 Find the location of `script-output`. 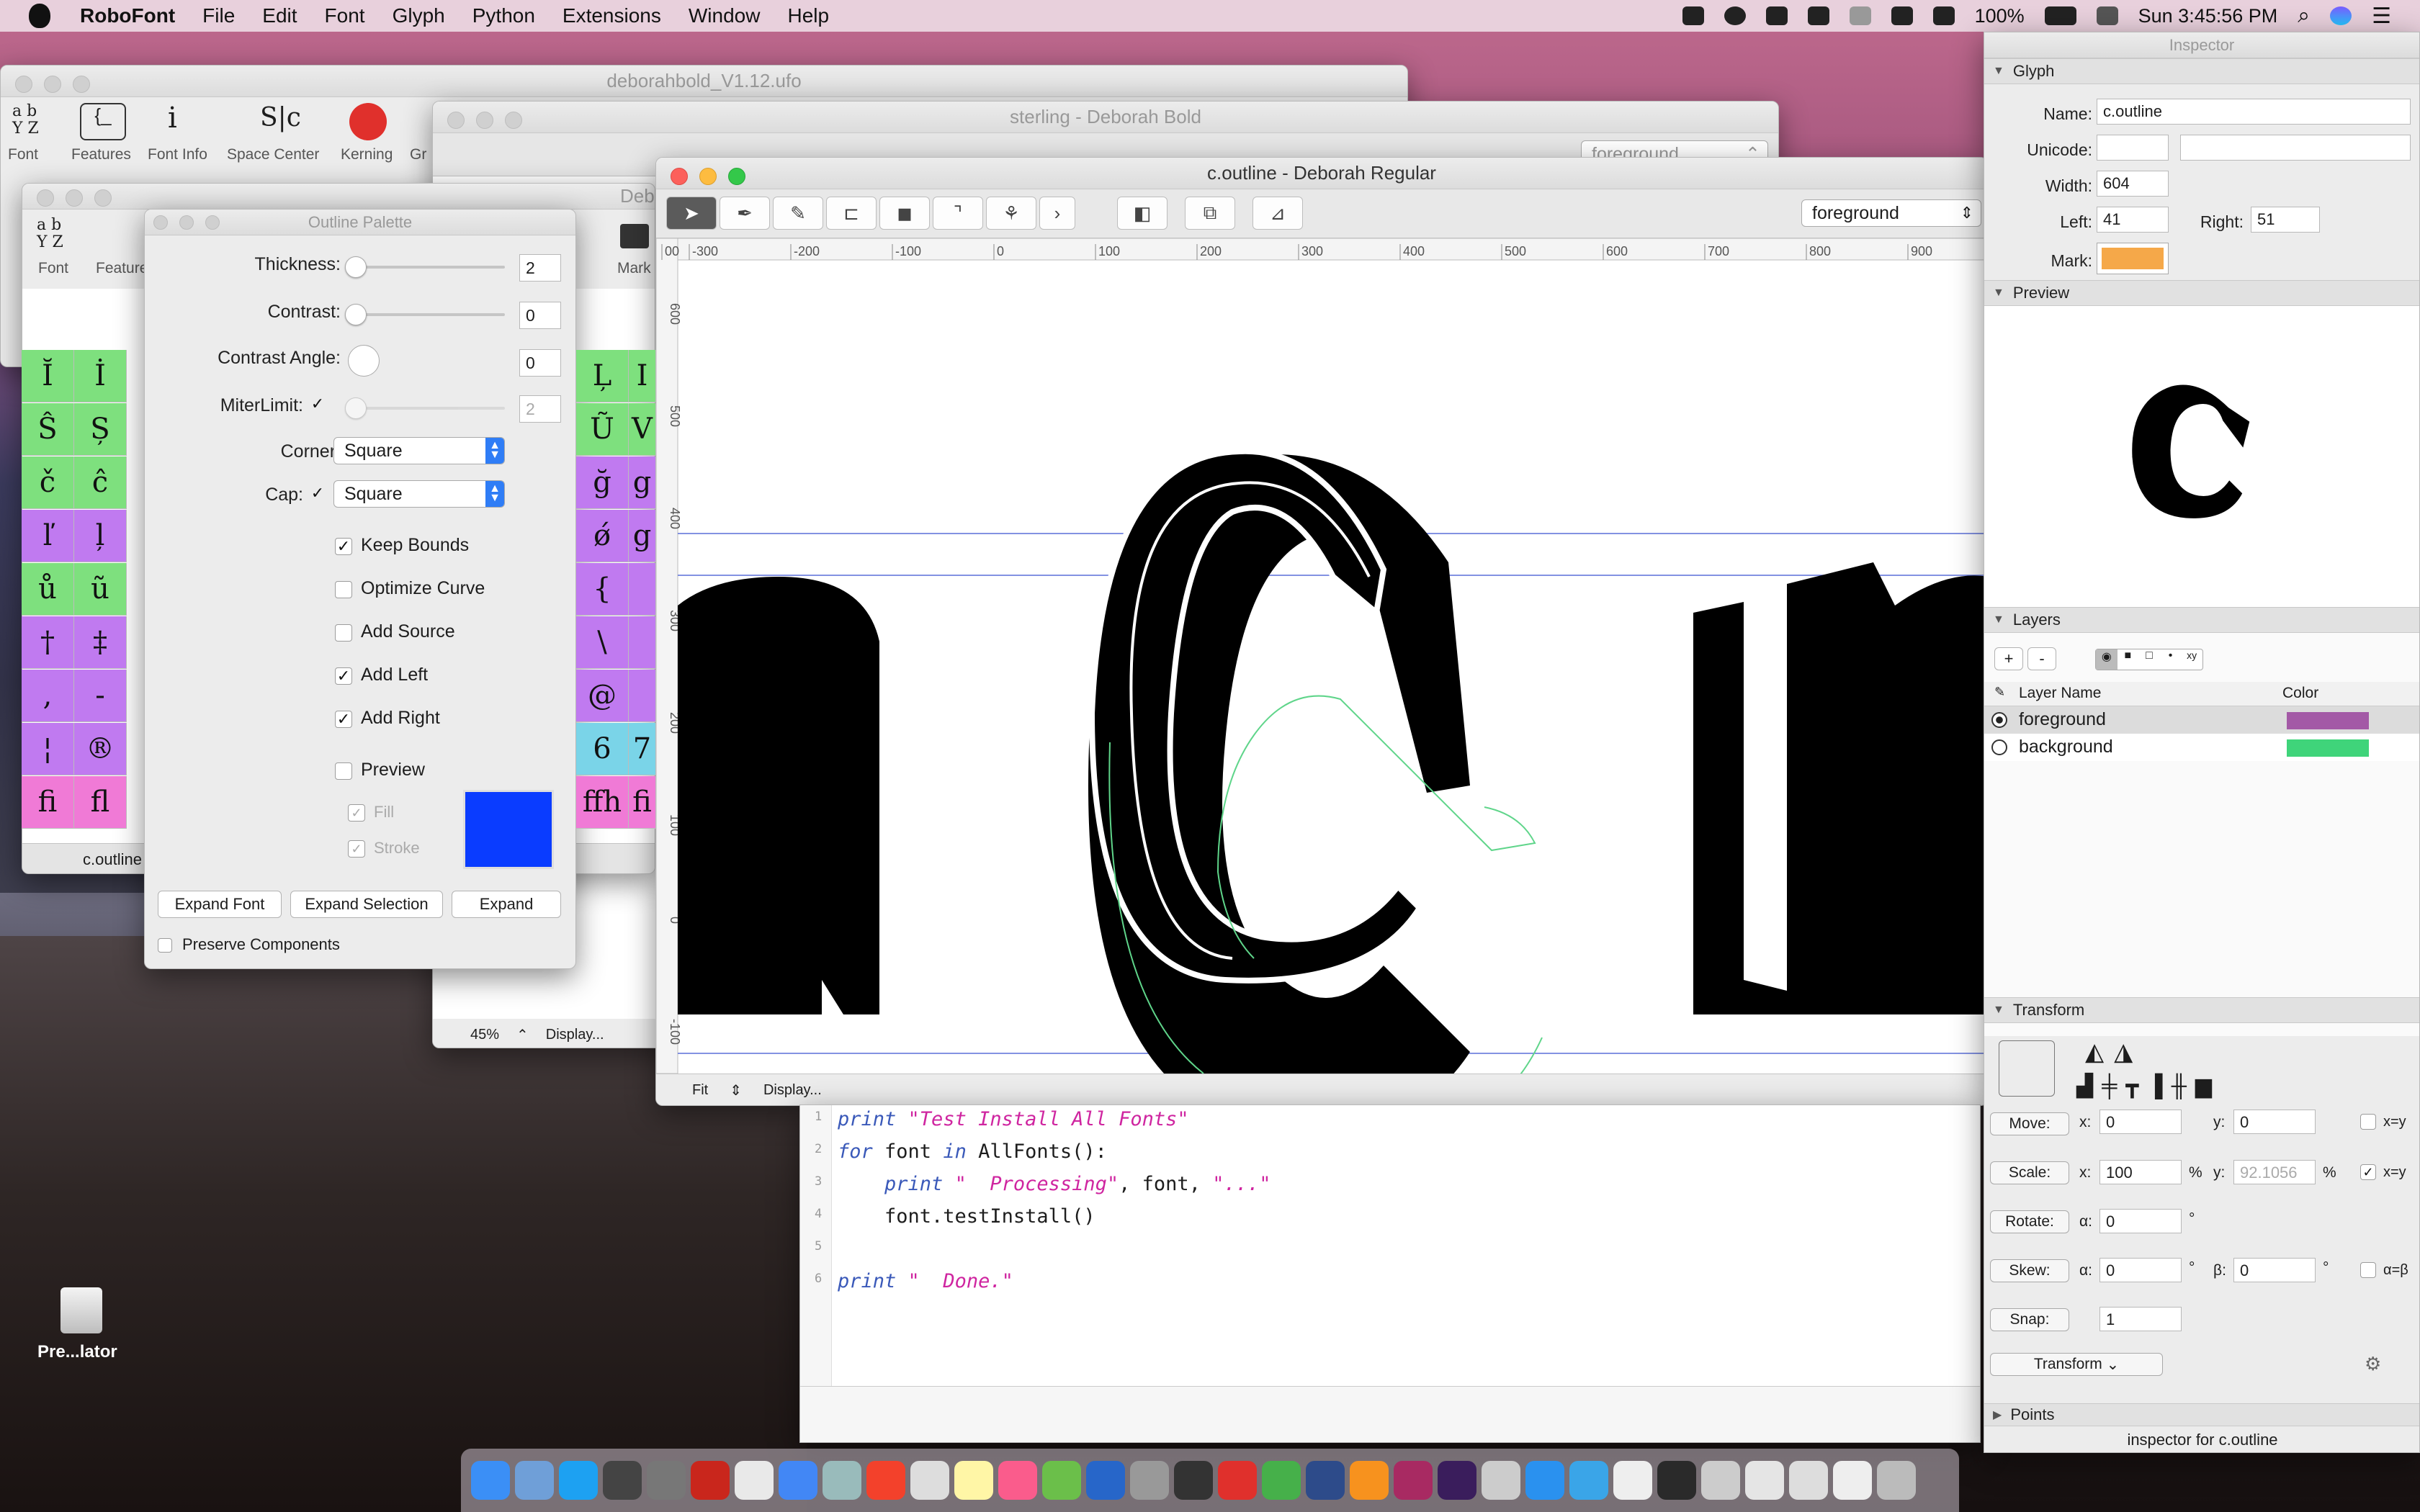

script-output is located at coordinates (1390, 1414).